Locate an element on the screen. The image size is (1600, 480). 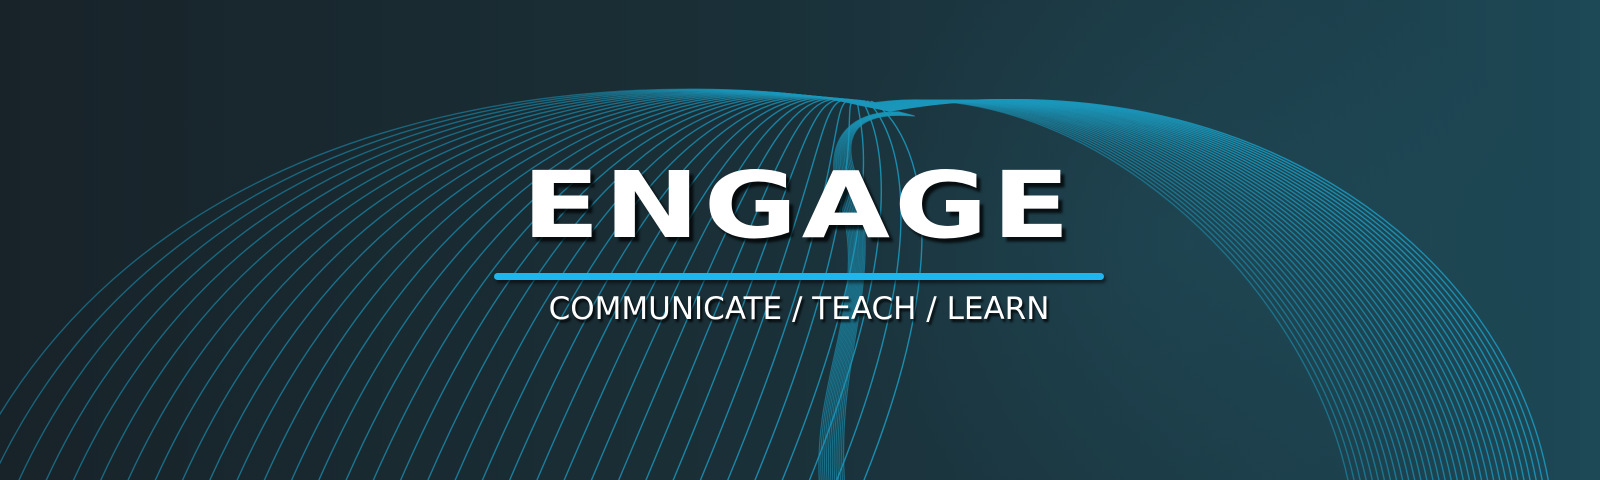
logo-title: ENGAGE is located at coordinates (798, 206).